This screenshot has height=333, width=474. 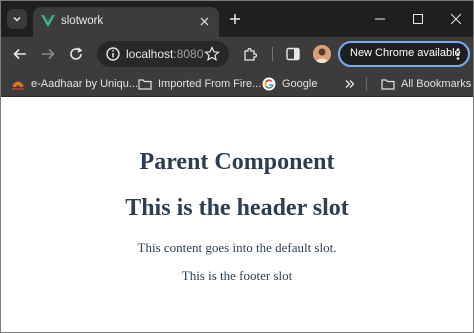 What do you see at coordinates (436, 84) in the screenshot?
I see `bookmark-label: All Bookmarks` at bounding box center [436, 84].